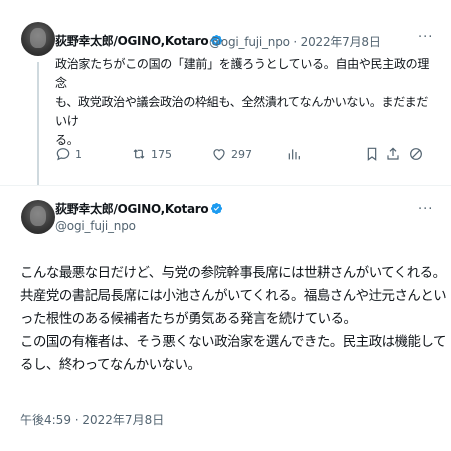 This screenshot has height=451, width=451. What do you see at coordinates (92, 419) in the screenshot?
I see `tweet-timestamp: 午後4:59 · 2022年7月8日` at bounding box center [92, 419].